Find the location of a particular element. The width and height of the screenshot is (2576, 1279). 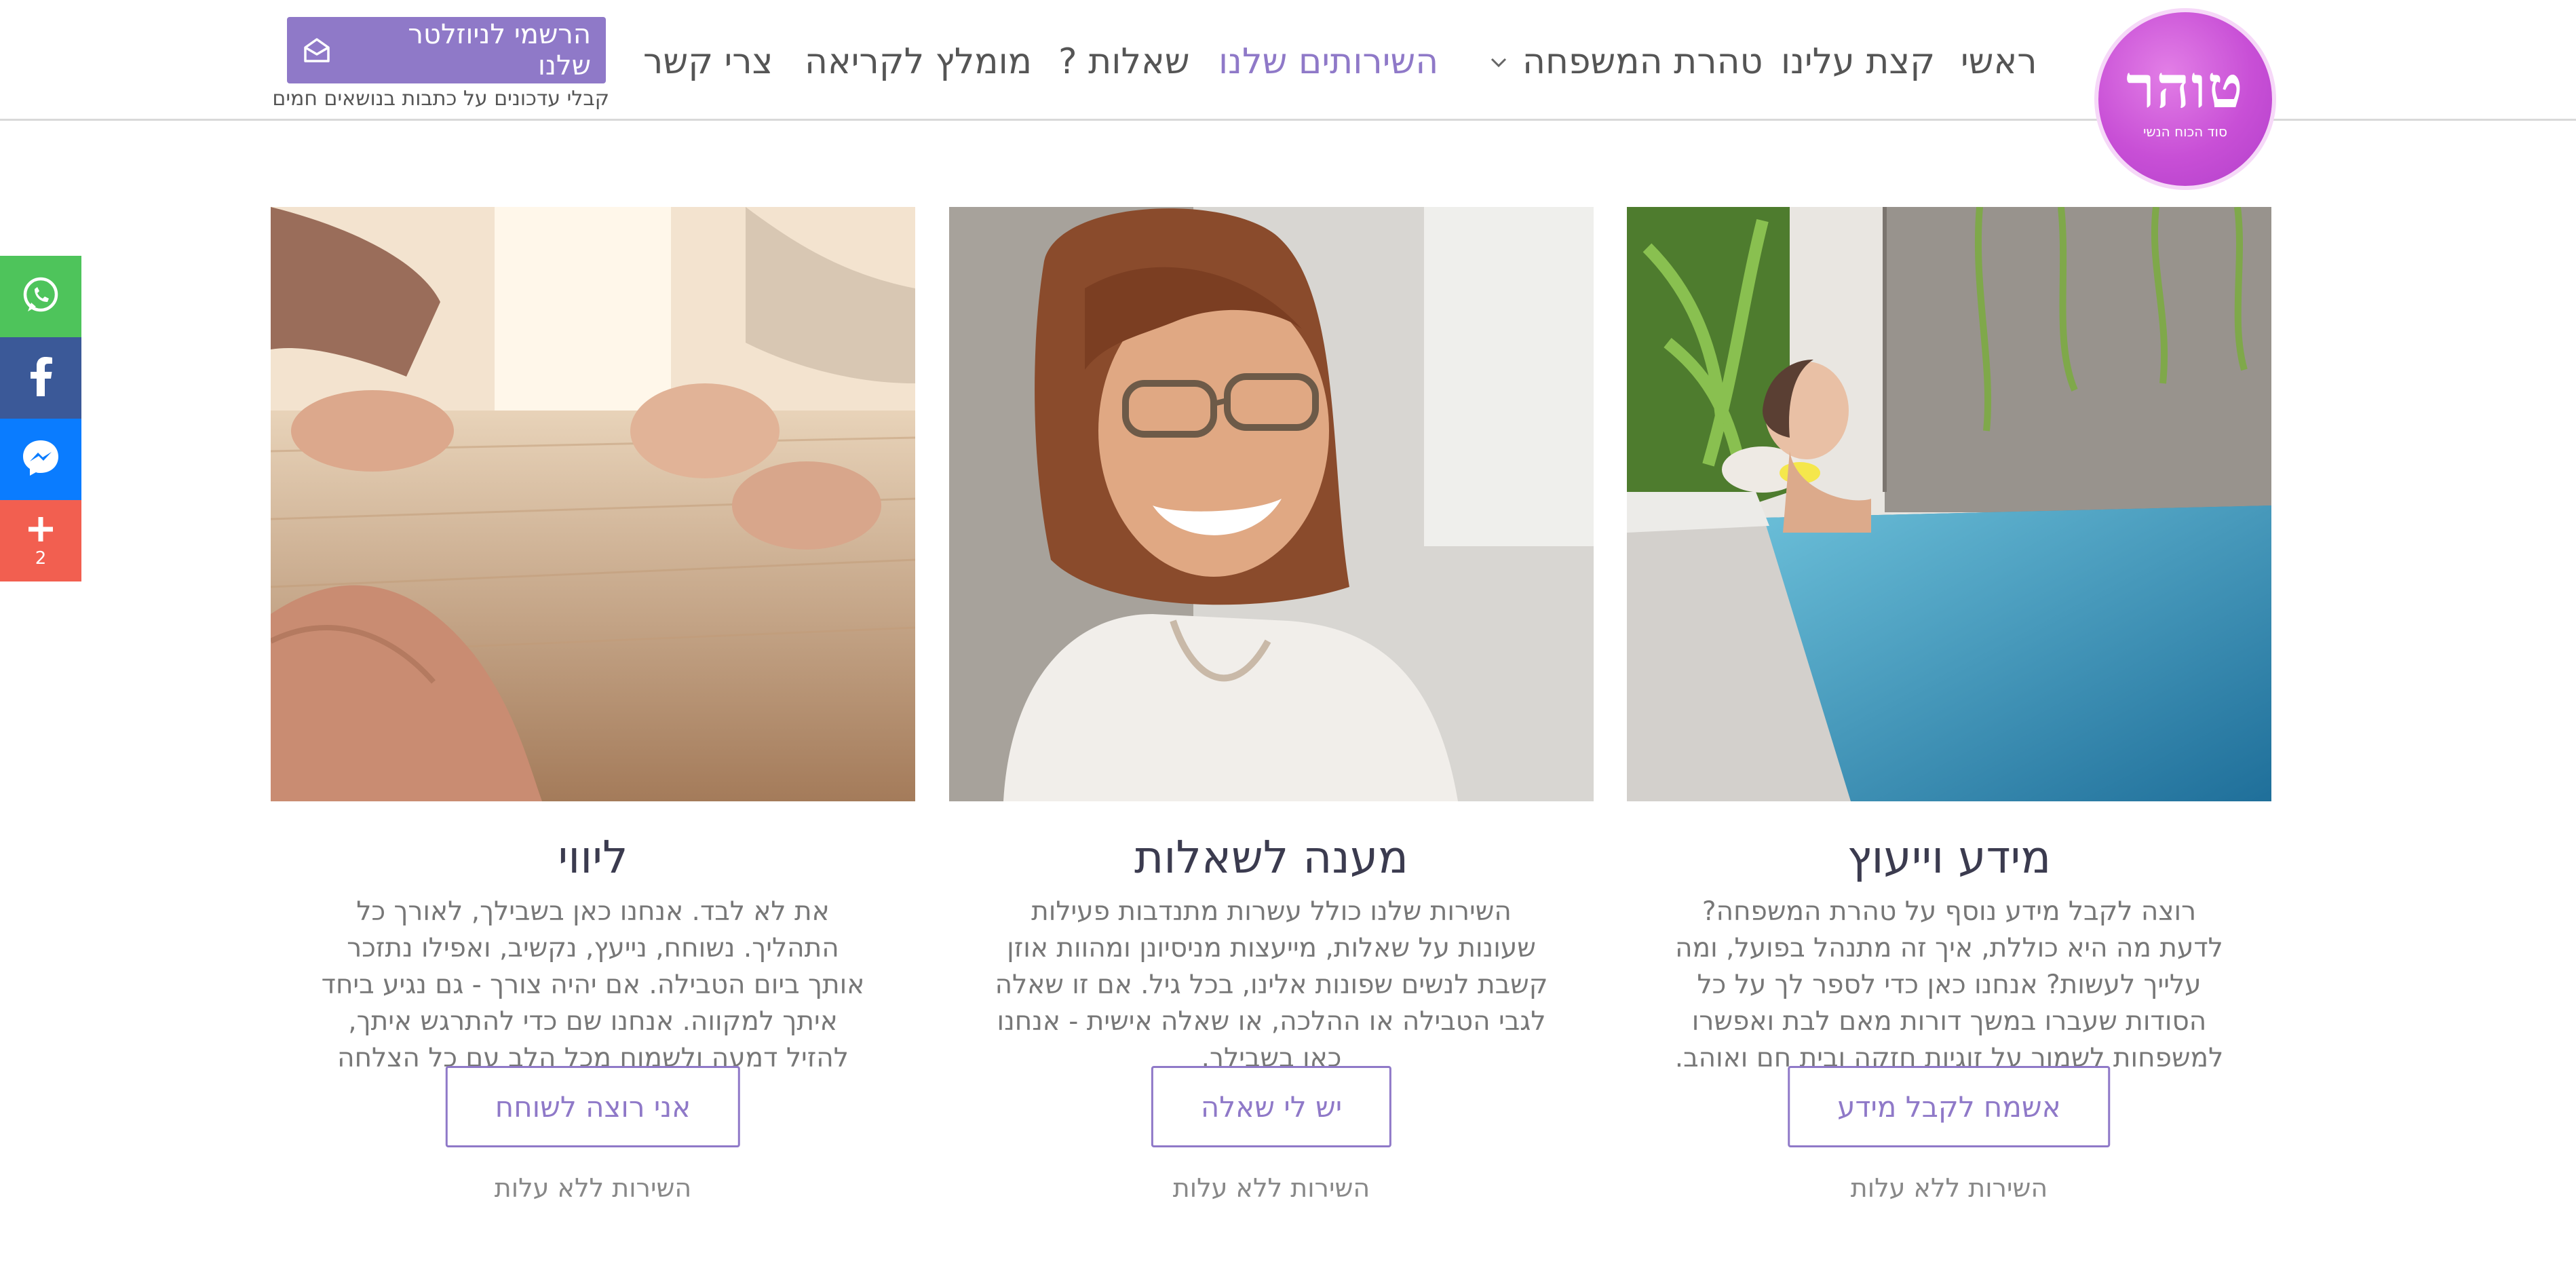

share-whatsapp-button is located at coordinates (40, 296).